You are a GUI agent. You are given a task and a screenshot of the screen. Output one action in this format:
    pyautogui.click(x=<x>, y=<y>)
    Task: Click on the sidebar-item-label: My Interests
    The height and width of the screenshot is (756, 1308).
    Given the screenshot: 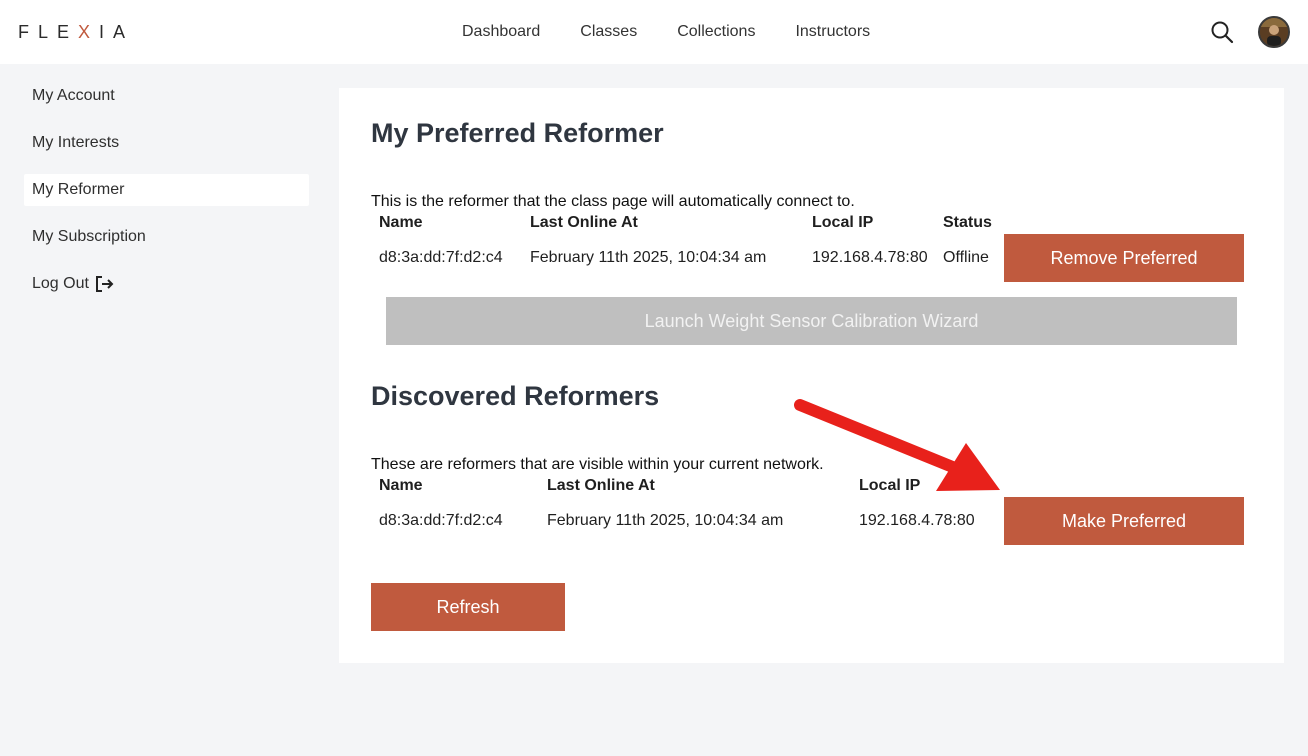 What is the action you would take?
    pyautogui.click(x=76, y=142)
    